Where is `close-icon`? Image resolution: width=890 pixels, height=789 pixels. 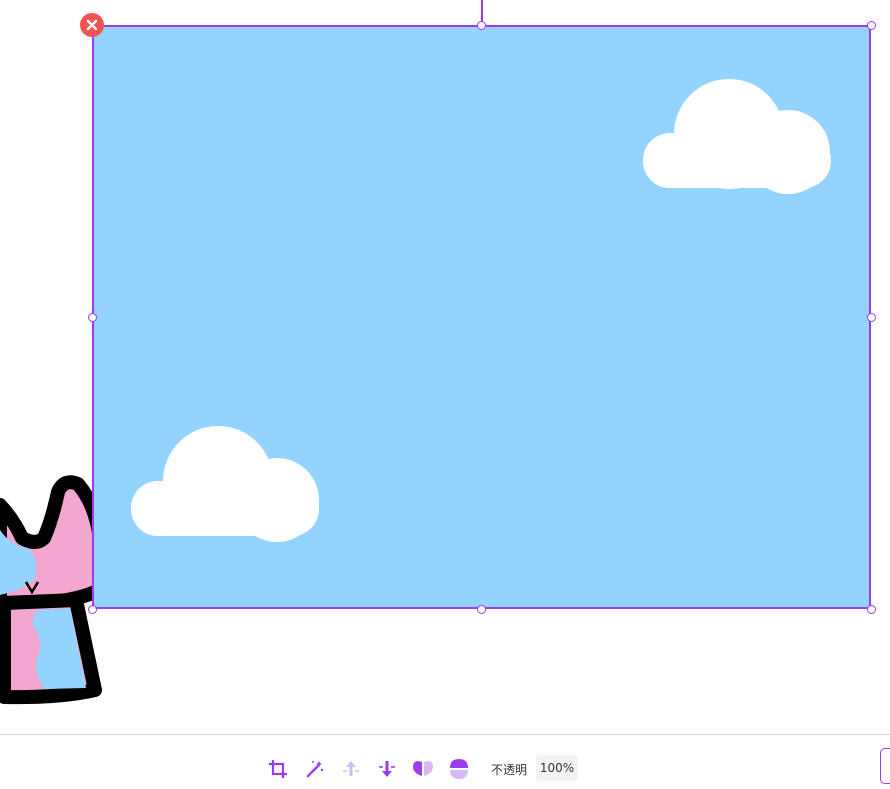 close-icon is located at coordinates (92, 25).